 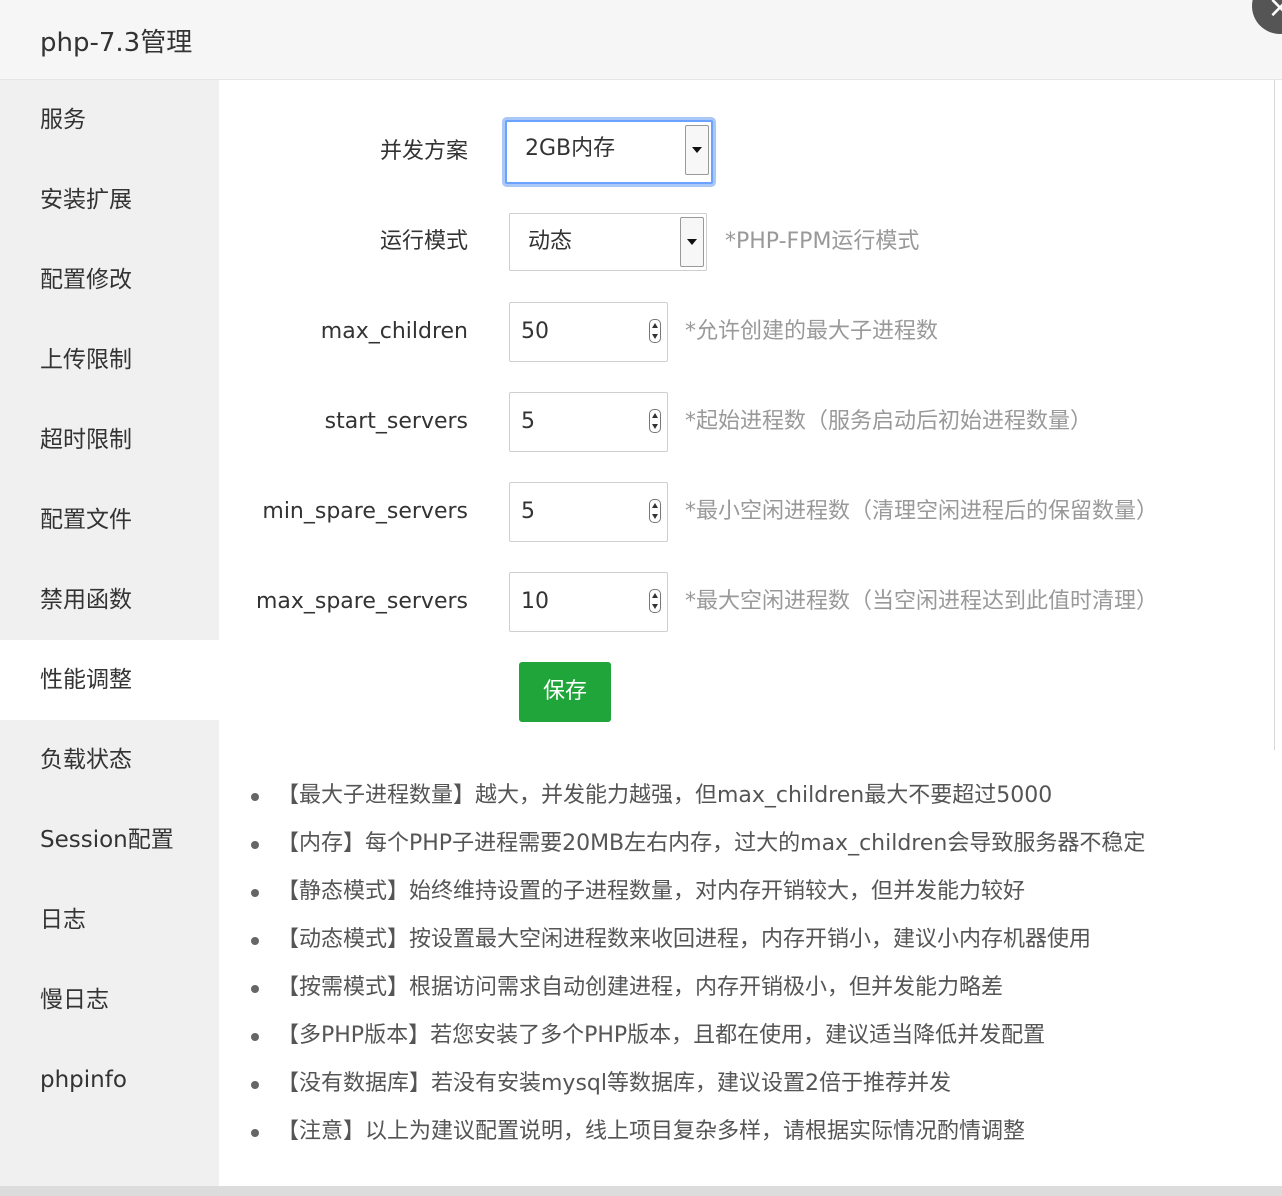 What do you see at coordinates (697, 1134) in the screenshot?
I see `list-item: 【注意】以上为建议配置说明，线上项目复杂多样，请根据实际情况酌情调整` at bounding box center [697, 1134].